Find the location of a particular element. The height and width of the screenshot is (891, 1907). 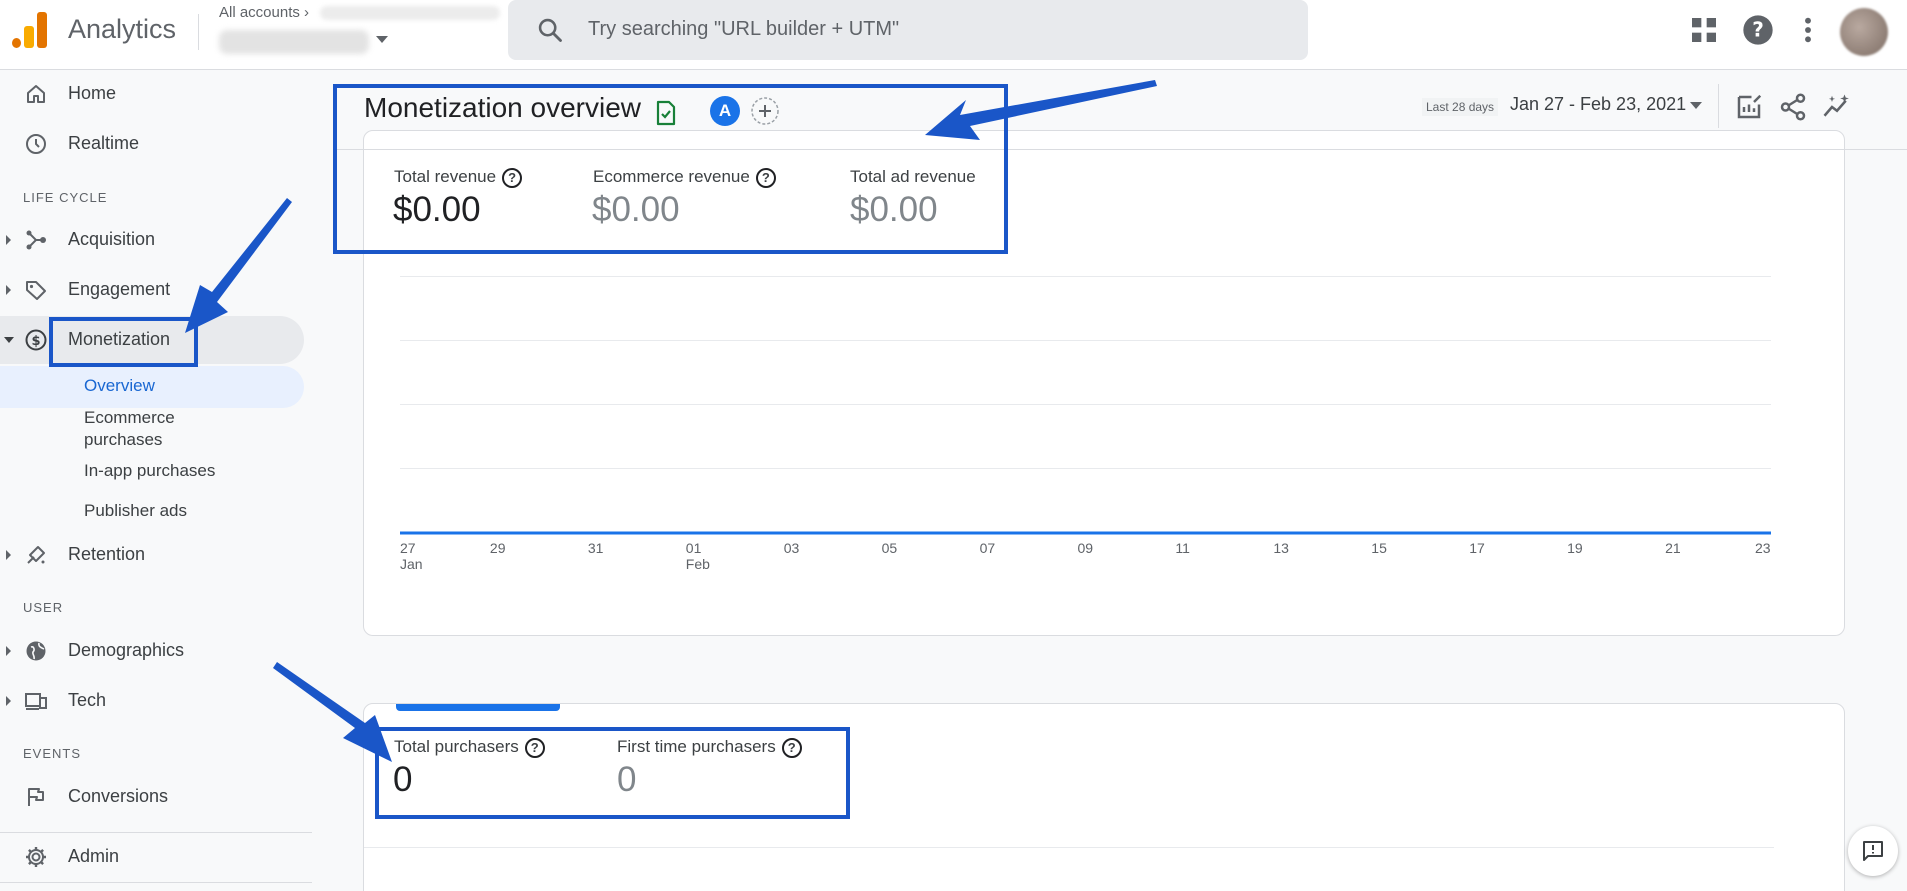

x-tick-label: 21 is located at coordinates (1673, 548).